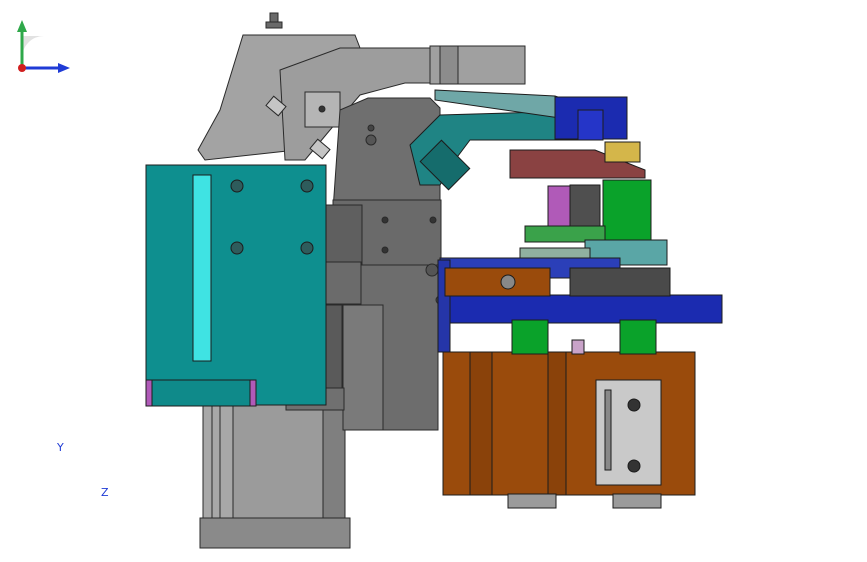  What do you see at coordinates (105, 492) in the screenshot?
I see `axis-z-label: Z` at bounding box center [105, 492].